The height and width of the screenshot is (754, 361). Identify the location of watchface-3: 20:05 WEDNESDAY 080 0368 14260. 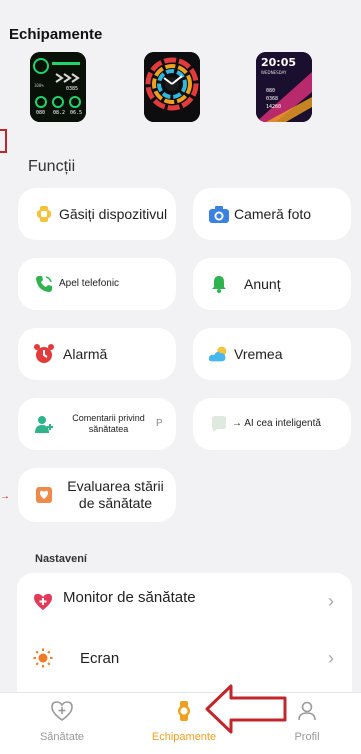
(284, 87).